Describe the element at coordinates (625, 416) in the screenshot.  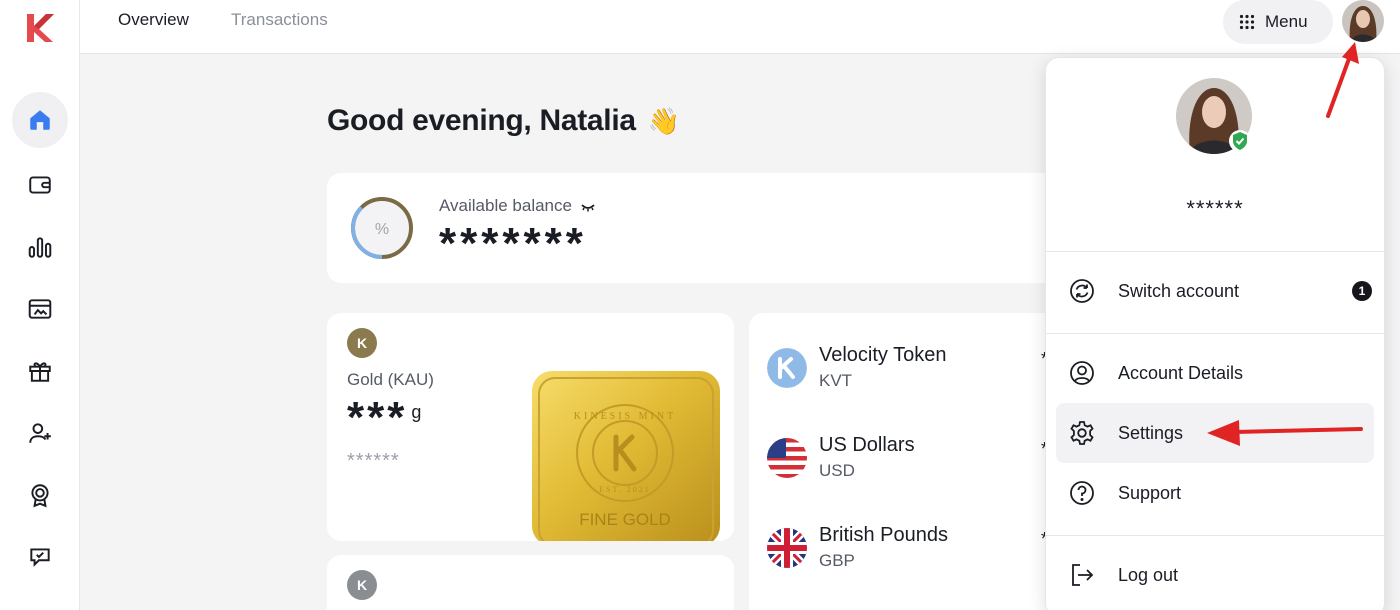
I see `gold-bar-ring-text: KINESIS MINT` at that location.